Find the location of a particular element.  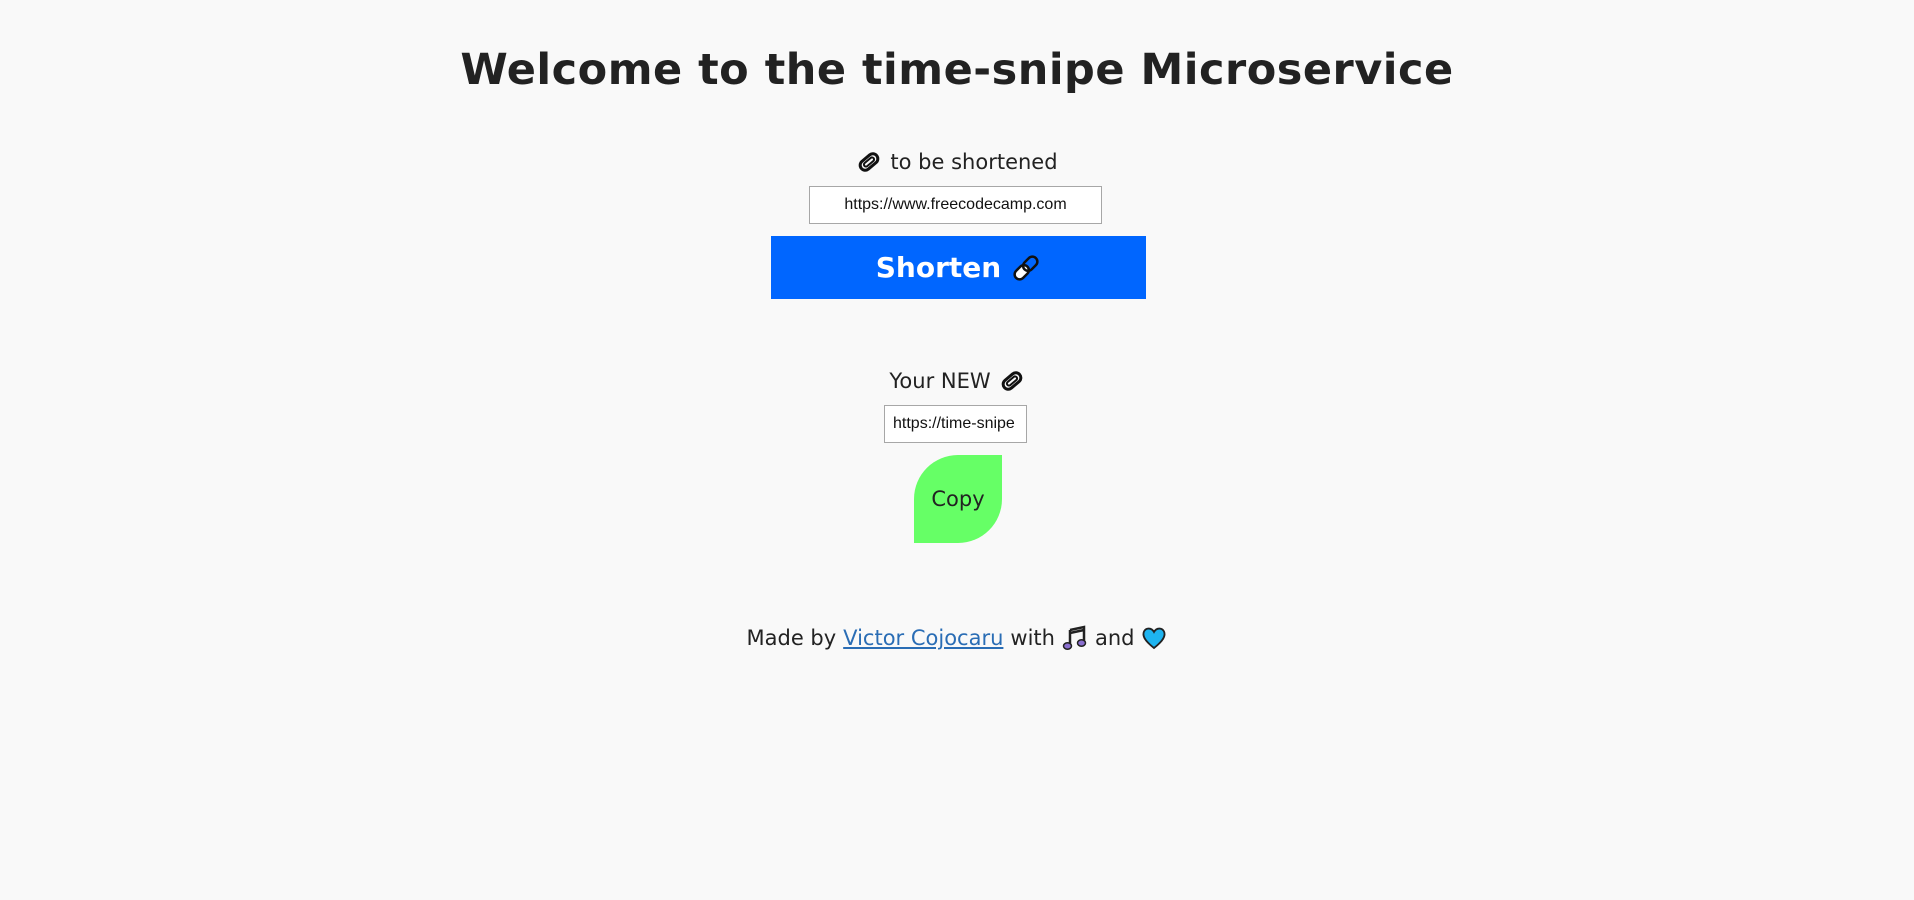

shorten-button: Shorten is located at coordinates (958, 267).